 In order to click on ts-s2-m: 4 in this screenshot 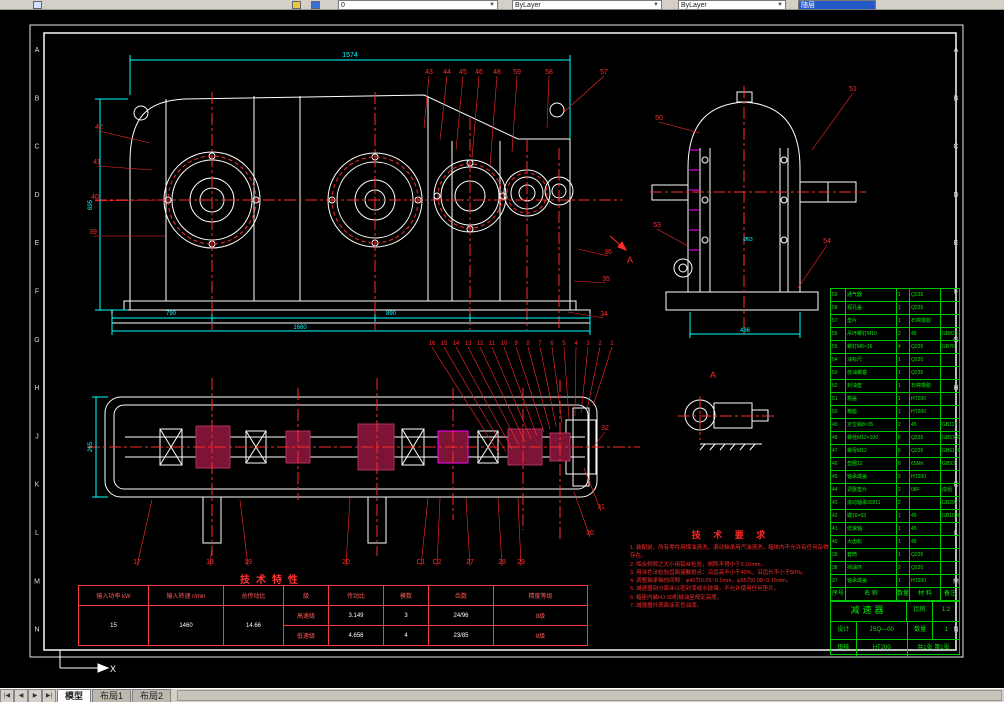, I will do `click(406, 635)`.